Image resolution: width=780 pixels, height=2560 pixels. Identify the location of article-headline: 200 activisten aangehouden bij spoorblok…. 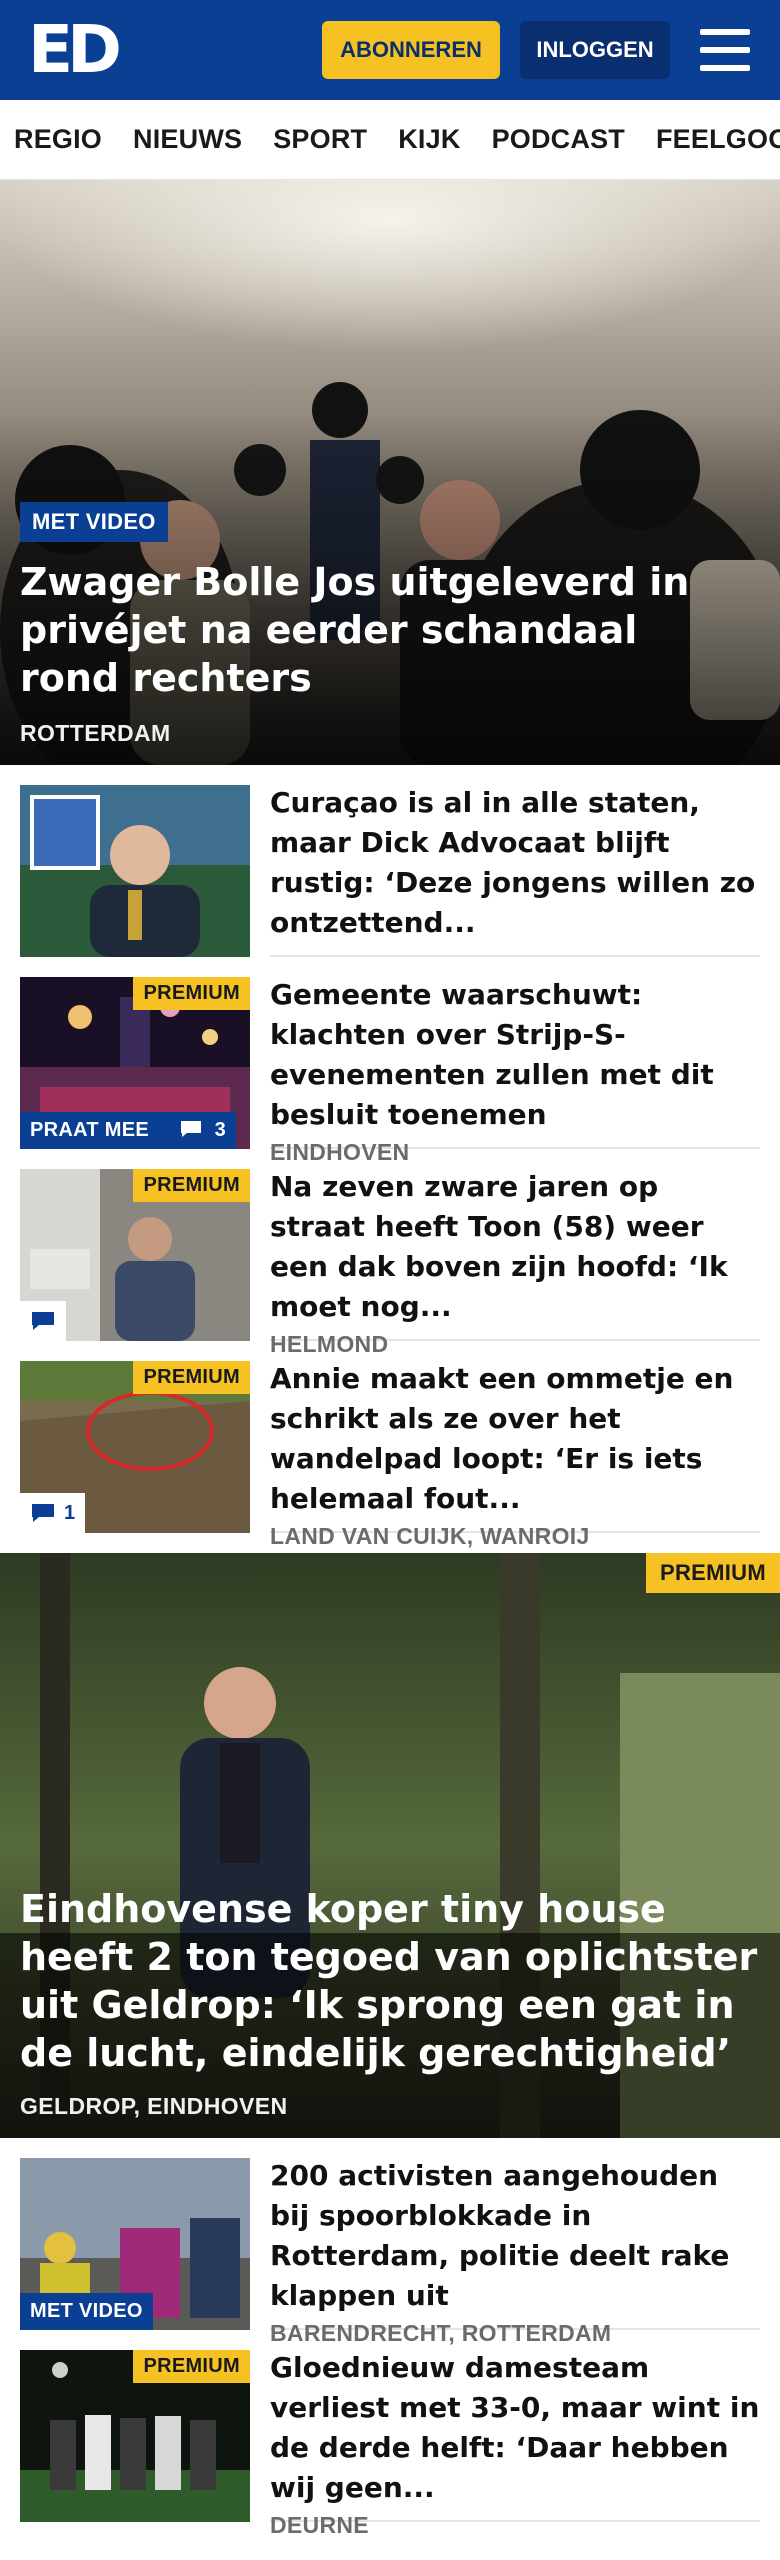
(515, 2236).